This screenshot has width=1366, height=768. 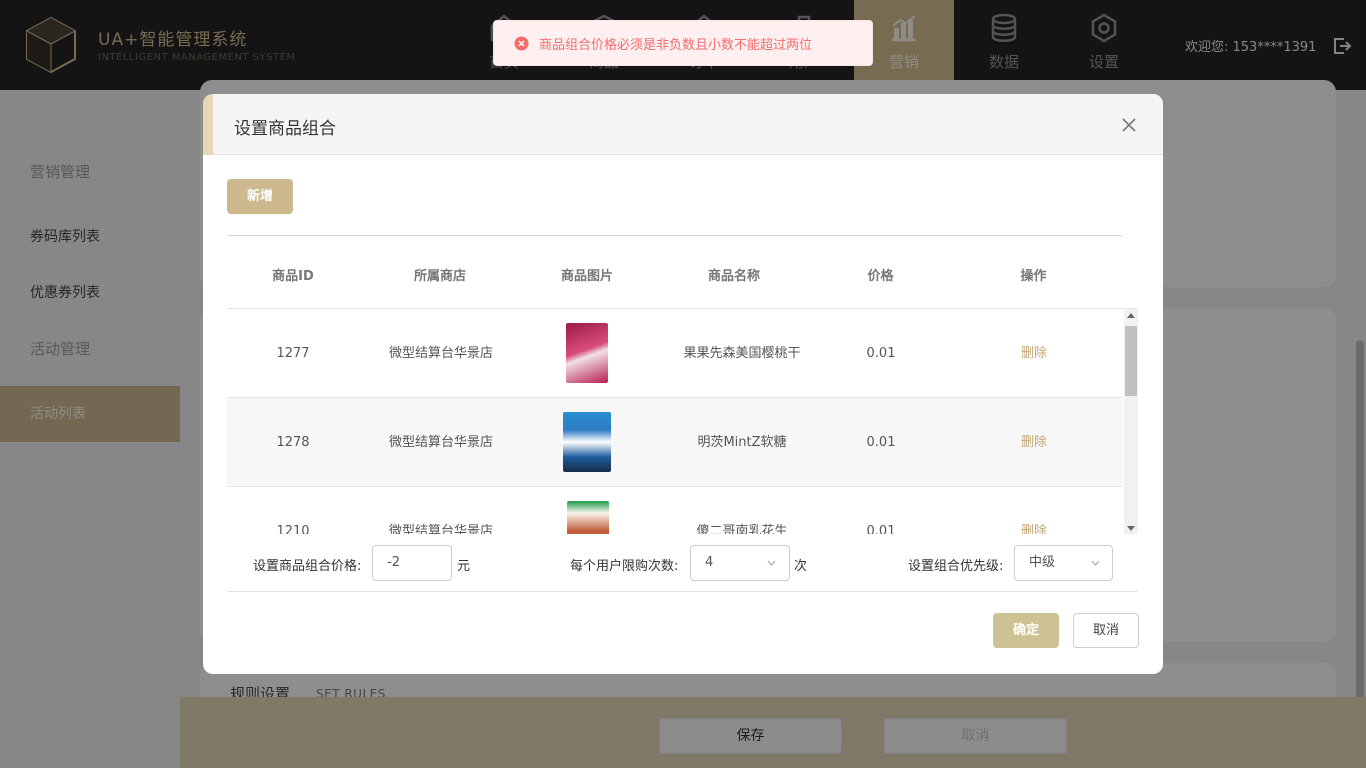 What do you see at coordinates (439, 276) in the screenshot?
I see `column-header-store: 所属商店` at bounding box center [439, 276].